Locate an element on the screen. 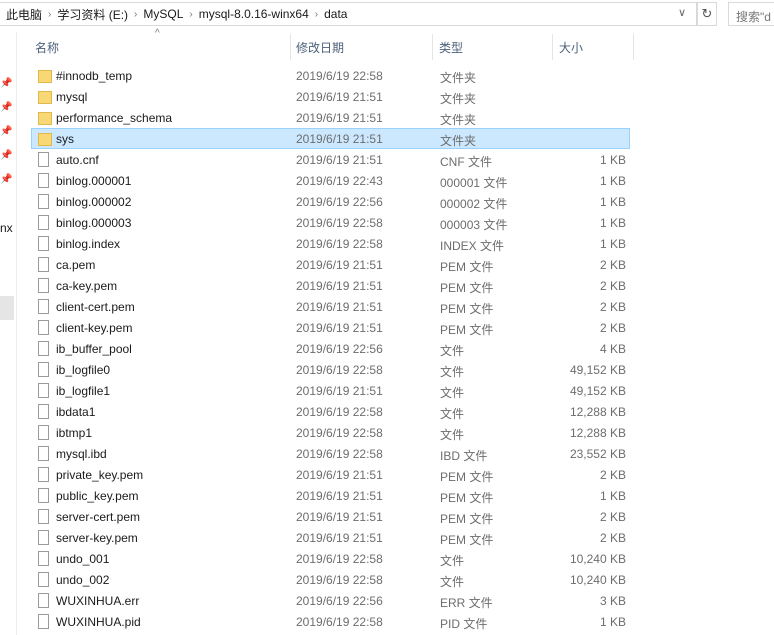 The image size is (774, 635). file-row: performance_schema 2019/6/19 21:51 文件夹 is located at coordinates (330, 117).